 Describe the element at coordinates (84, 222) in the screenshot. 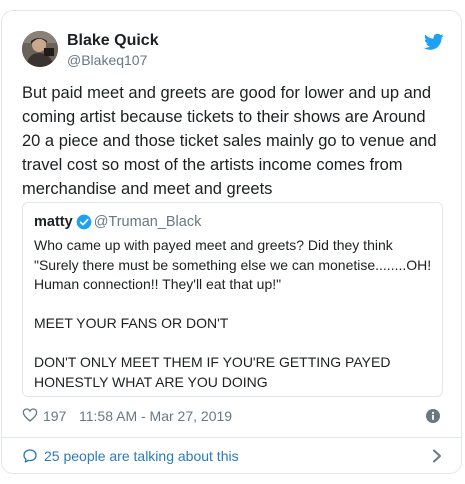

I see `verified-badge-icon` at that location.